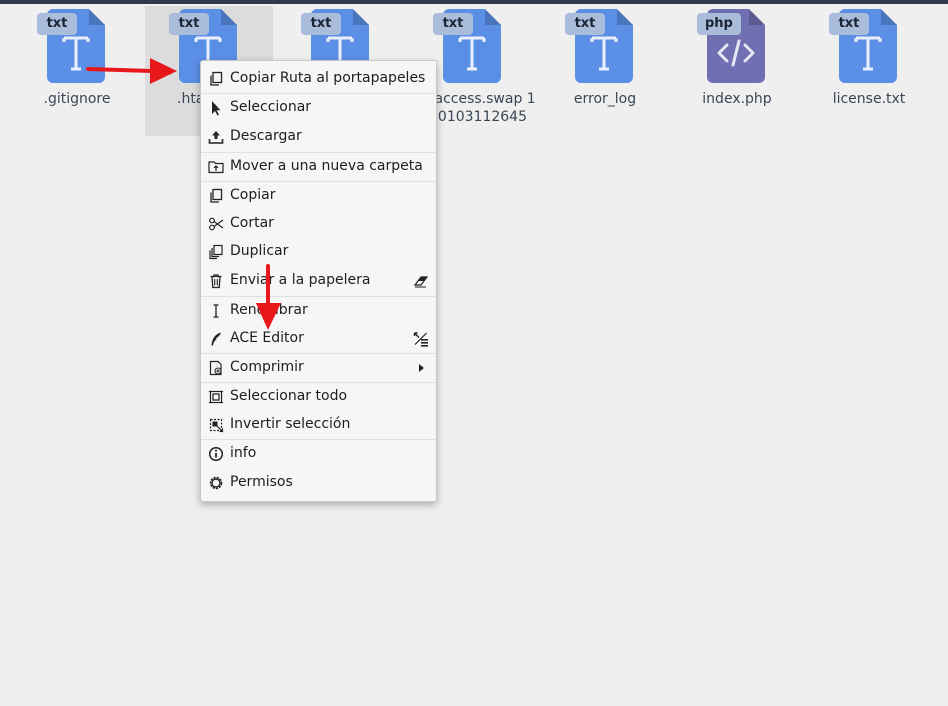 This screenshot has height=706, width=948. Describe the element at coordinates (216, 454) in the screenshot. I see `info-icon` at that location.